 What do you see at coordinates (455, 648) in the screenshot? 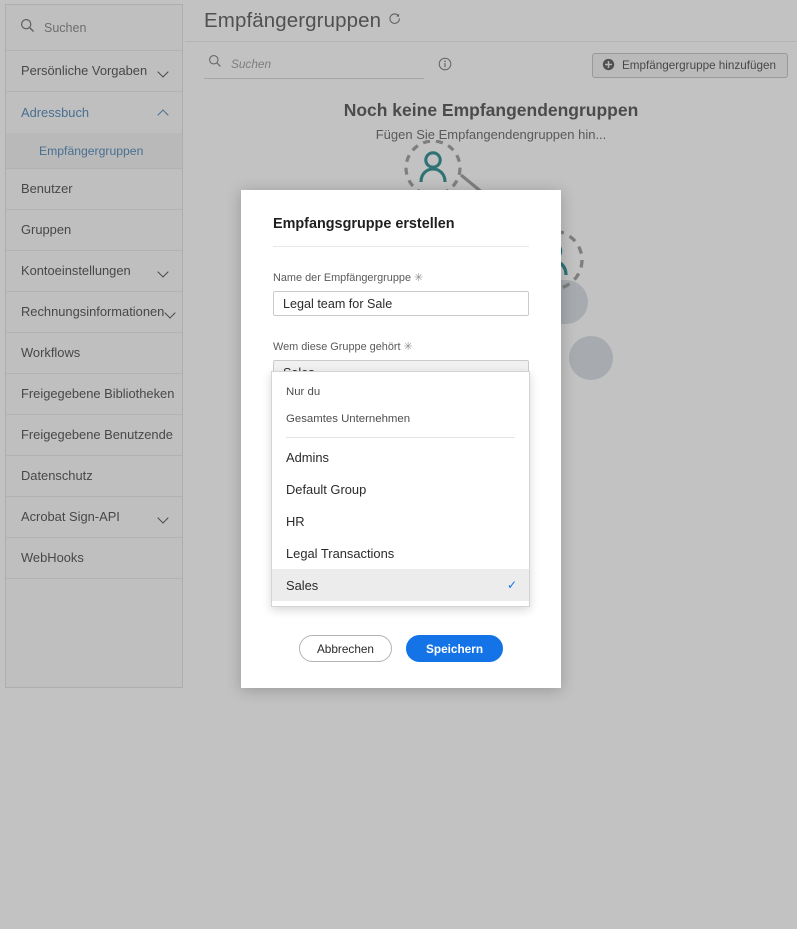
I see `save-button: Speichern` at bounding box center [455, 648].